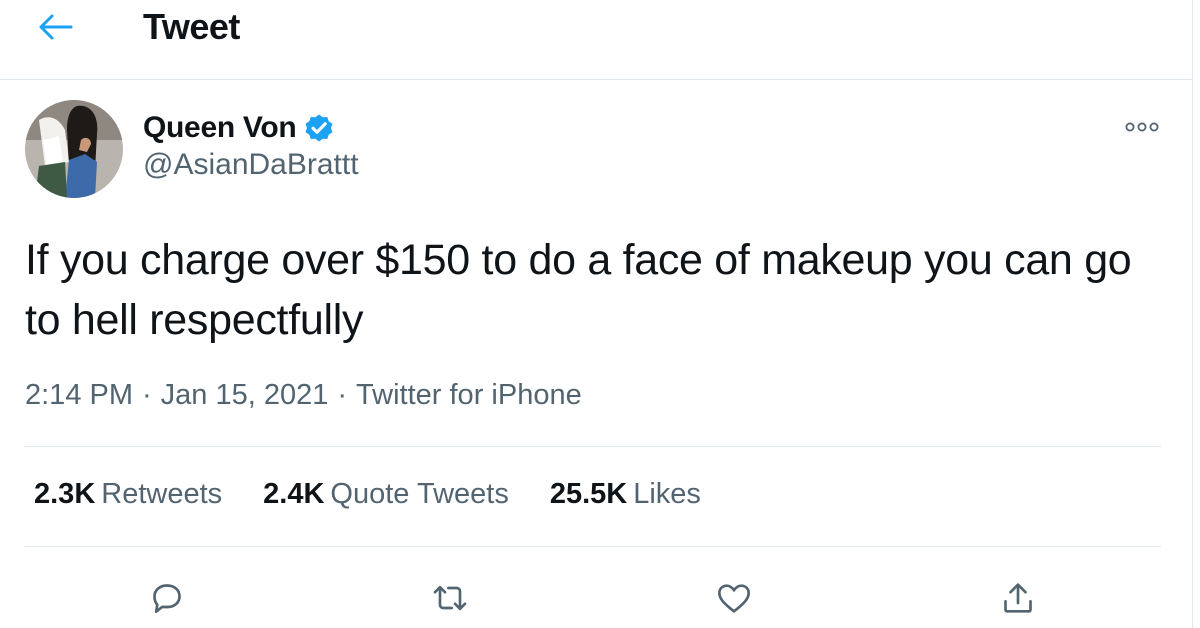 Image resolution: width=1200 pixels, height=628 pixels. Describe the element at coordinates (419, 494) in the screenshot. I see `quote-tweets-label: Quote Tweets` at that location.